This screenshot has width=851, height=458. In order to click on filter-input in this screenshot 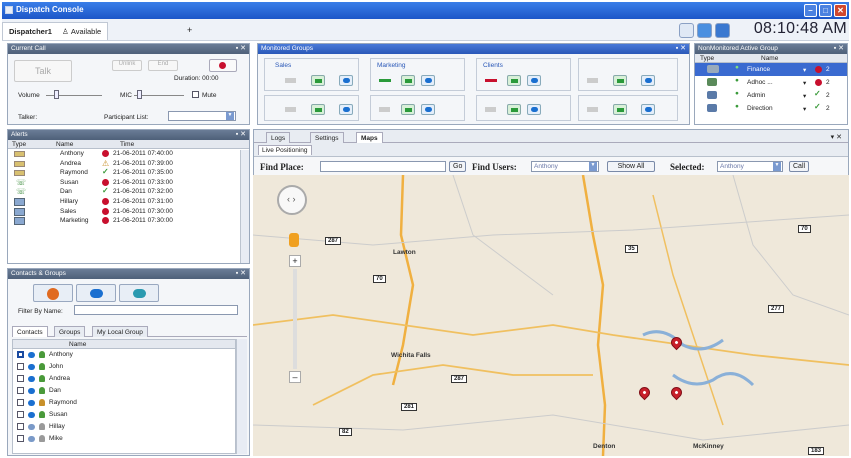, I will do `click(156, 310)`.